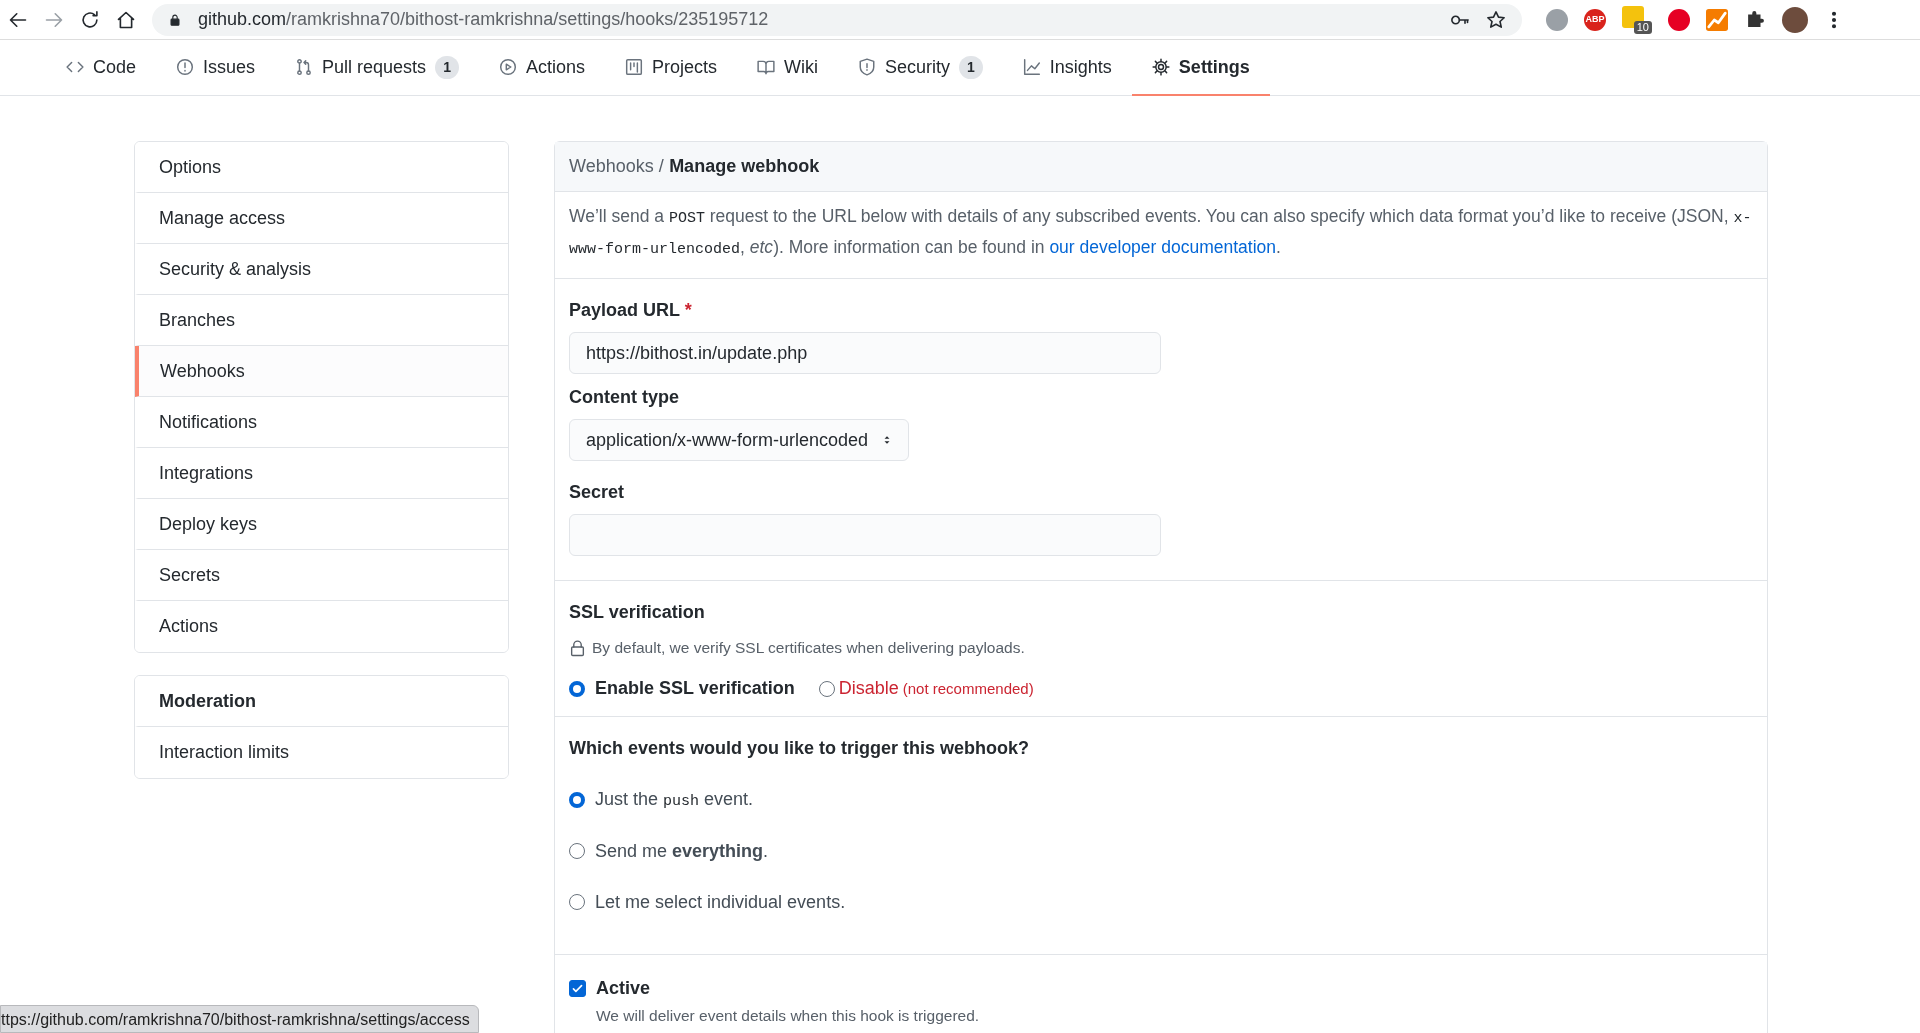 This screenshot has height=1033, width=1920. I want to click on checkbox-label: Active, so click(623, 988).